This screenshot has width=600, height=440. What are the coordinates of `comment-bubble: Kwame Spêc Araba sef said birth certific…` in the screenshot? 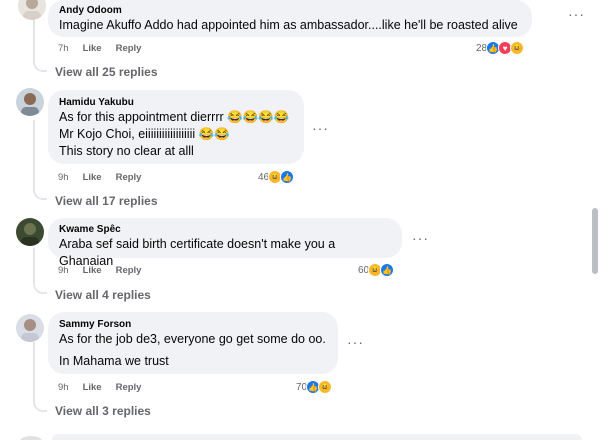 It's located at (225, 243).